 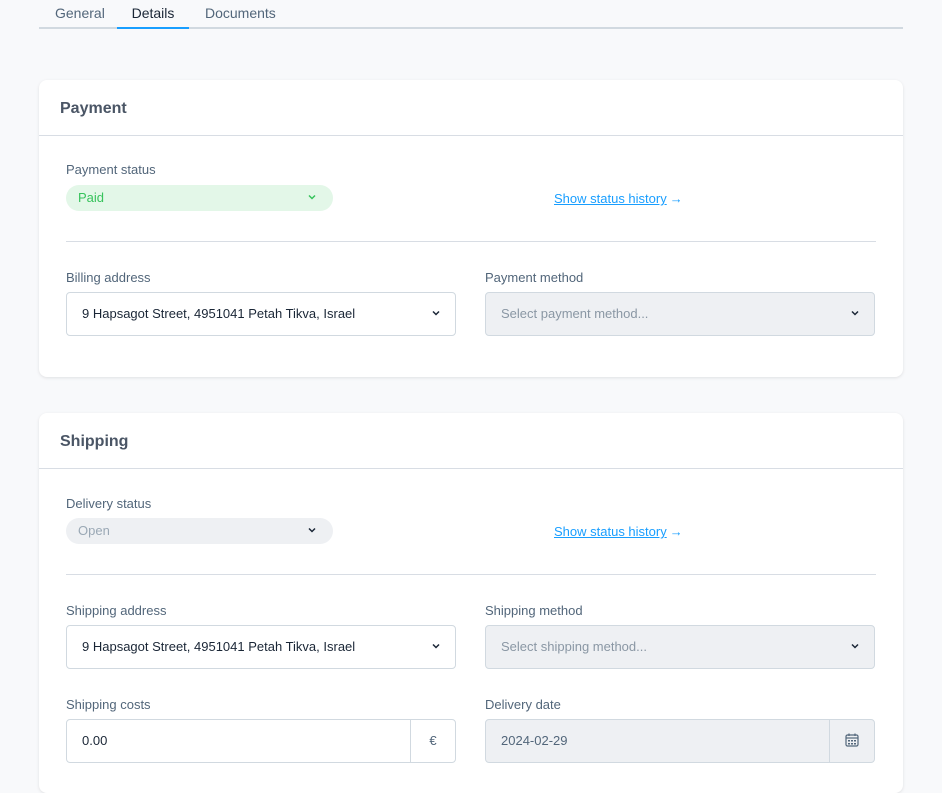 I want to click on payment-status-select: Paid, so click(x=199, y=198).